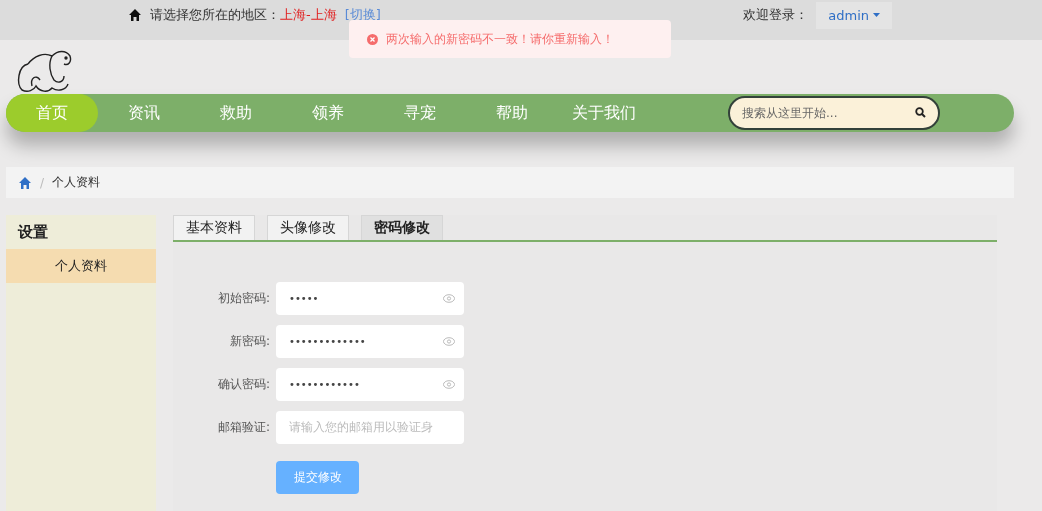 The image size is (1042, 511). Describe the element at coordinates (52, 113) in the screenshot. I see `nav-item: 首页` at that location.